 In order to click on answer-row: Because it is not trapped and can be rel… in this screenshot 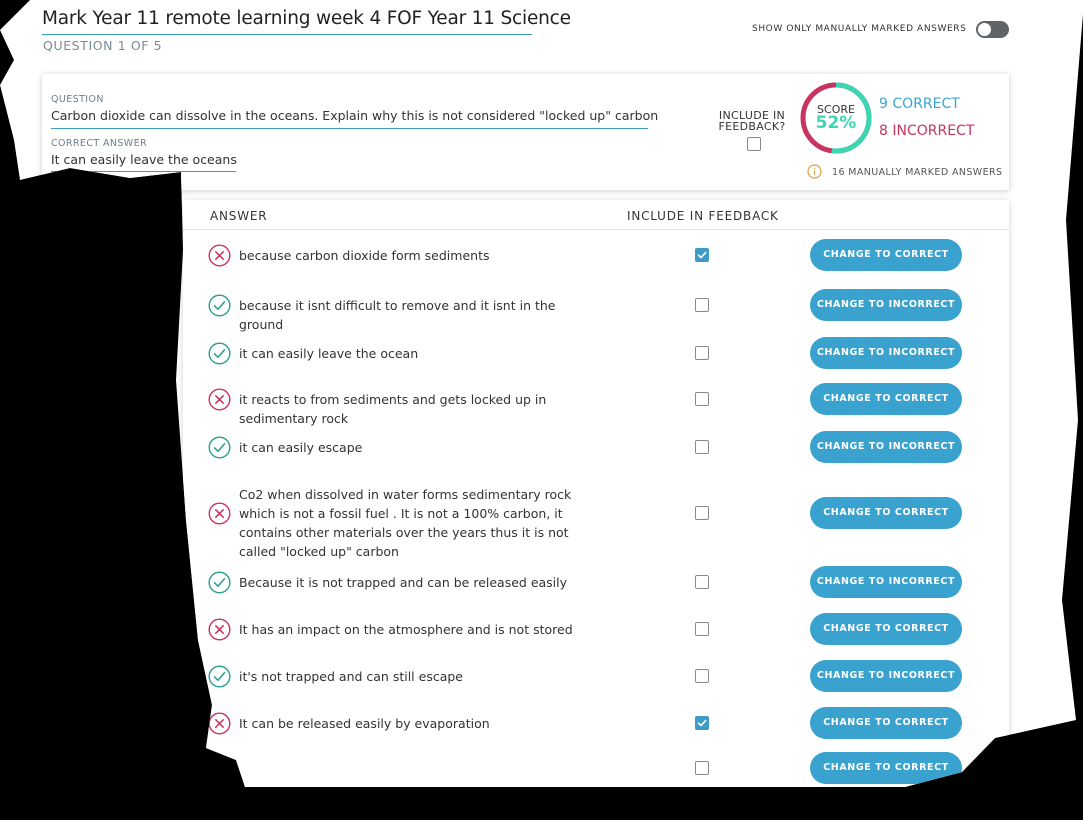, I will do `click(596, 582)`.